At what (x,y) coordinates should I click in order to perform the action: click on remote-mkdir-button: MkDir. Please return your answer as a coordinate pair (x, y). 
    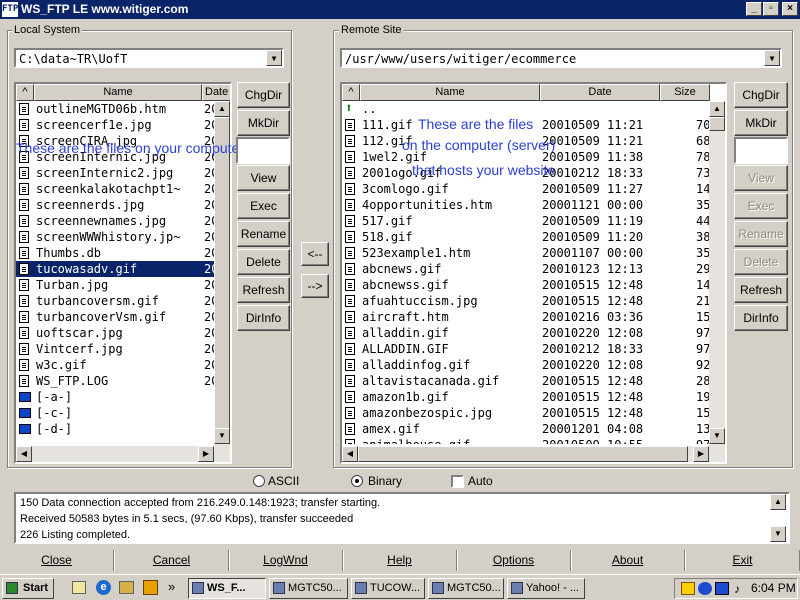
    Looking at the image, I should click on (761, 123).